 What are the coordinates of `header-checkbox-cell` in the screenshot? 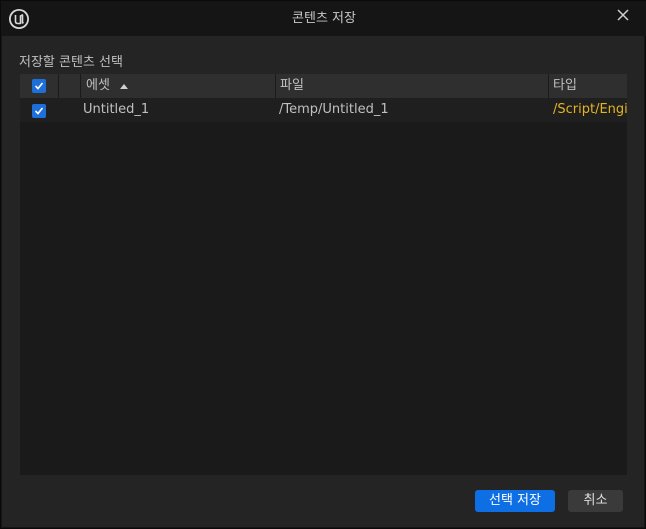 It's located at (39, 86).